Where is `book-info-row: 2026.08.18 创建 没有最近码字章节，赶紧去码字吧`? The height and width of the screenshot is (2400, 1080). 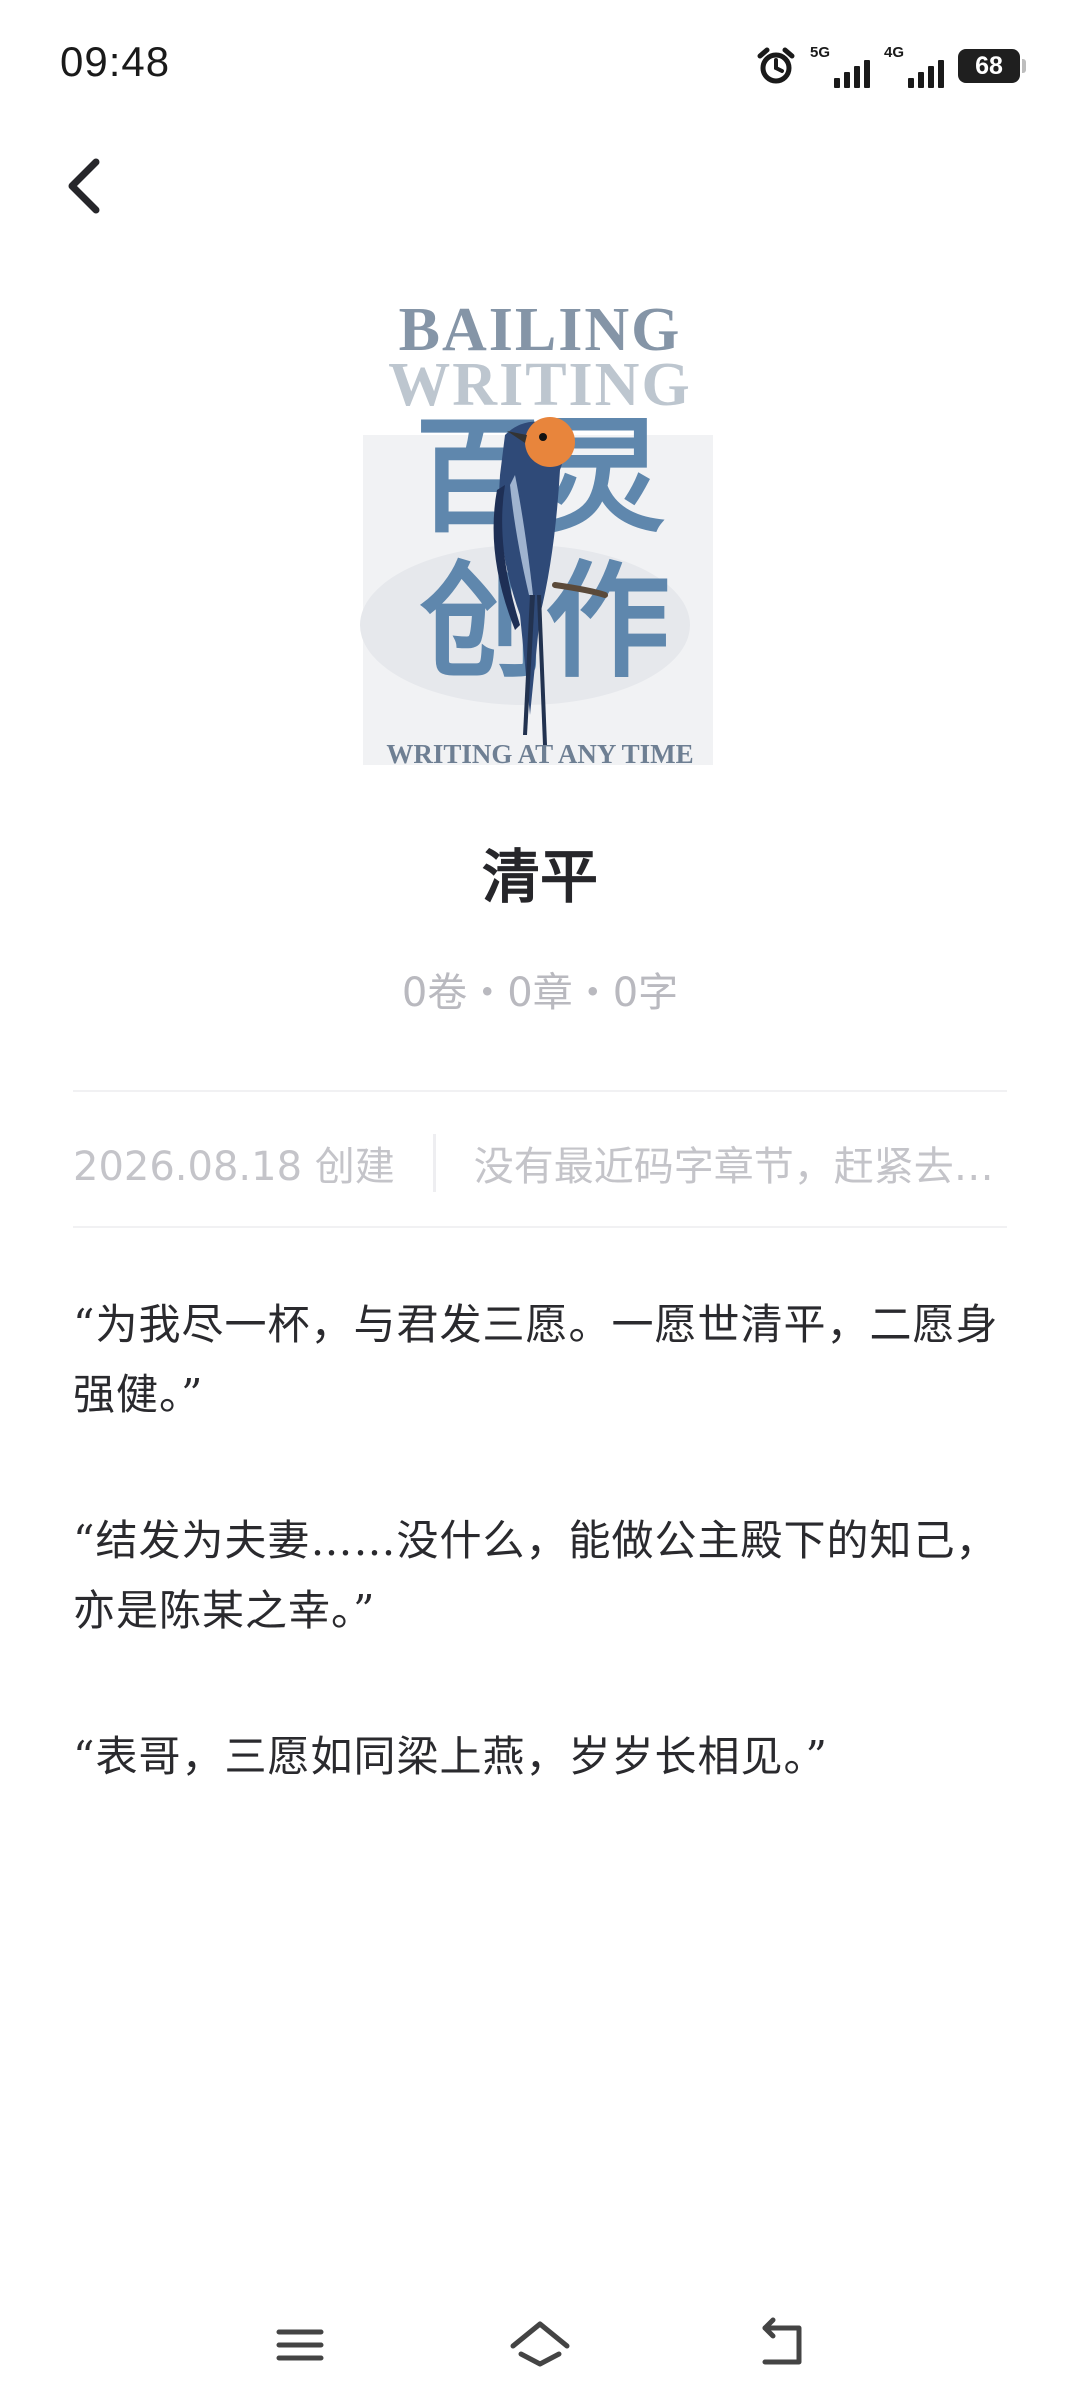
book-info-row: 2026.08.18 创建 没有最近码字章节，赶紧去码字吧 is located at coordinates (540, 1163).